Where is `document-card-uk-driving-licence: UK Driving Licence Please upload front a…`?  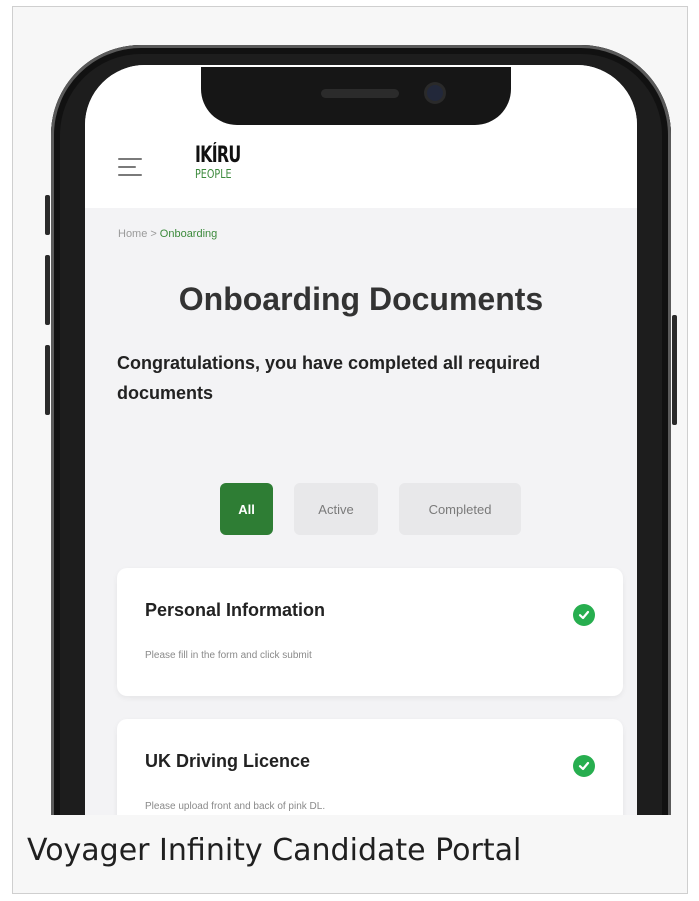
document-card-uk-driving-licence: UK Driving Licence Please upload front a… is located at coordinates (370, 772).